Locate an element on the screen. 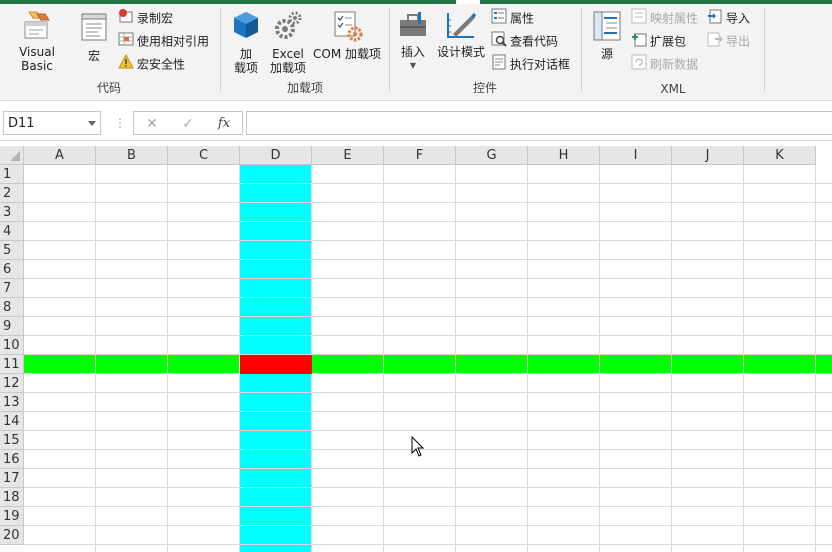 This screenshot has width=832, height=552. select-all-button is located at coordinates (12, 155).